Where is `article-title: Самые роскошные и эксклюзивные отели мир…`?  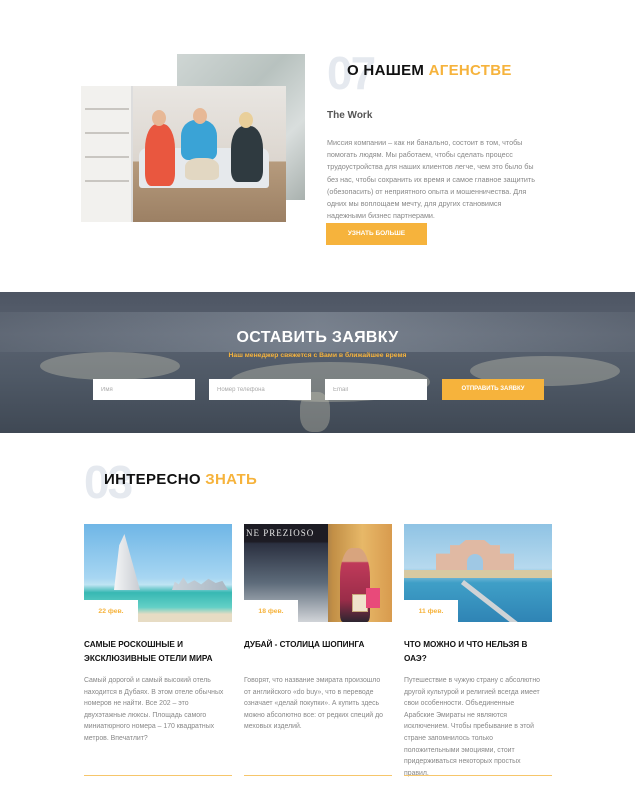 article-title: Самые роскошные и эксклюзивные отели мир… is located at coordinates (158, 652).